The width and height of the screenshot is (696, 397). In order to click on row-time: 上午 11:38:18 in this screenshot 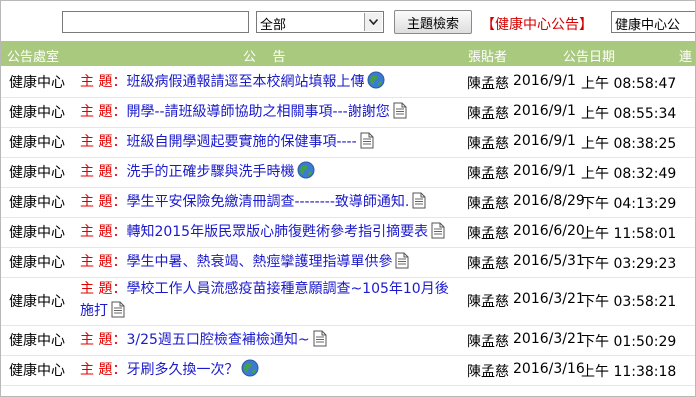, I will do `click(629, 372)`.